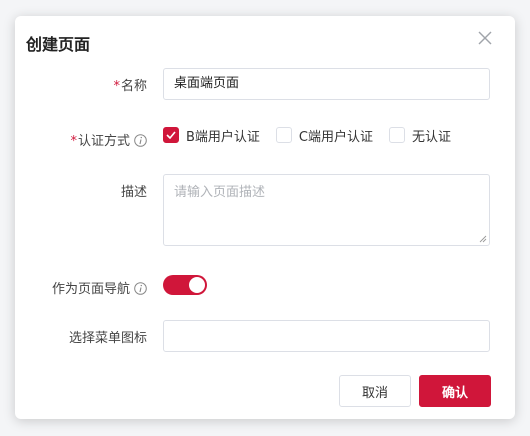 Image resolution: width=530 pixels, height=436 pixels. What do you see at coordinates (375, 391) in the screenshot?
I see `cancel-button: 取消` at bounding box center [375, 391].